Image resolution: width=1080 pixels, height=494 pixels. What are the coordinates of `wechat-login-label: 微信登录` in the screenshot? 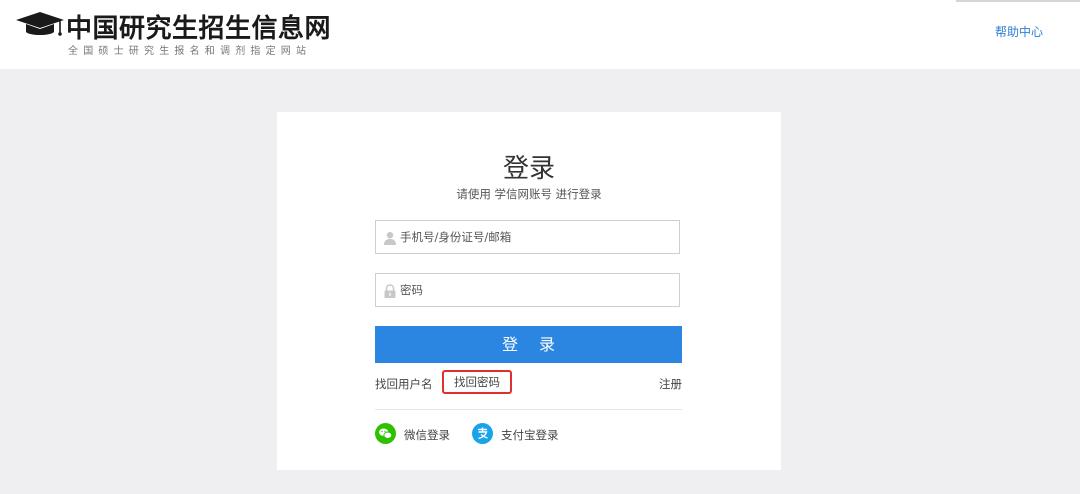 It's located at (427, 435).